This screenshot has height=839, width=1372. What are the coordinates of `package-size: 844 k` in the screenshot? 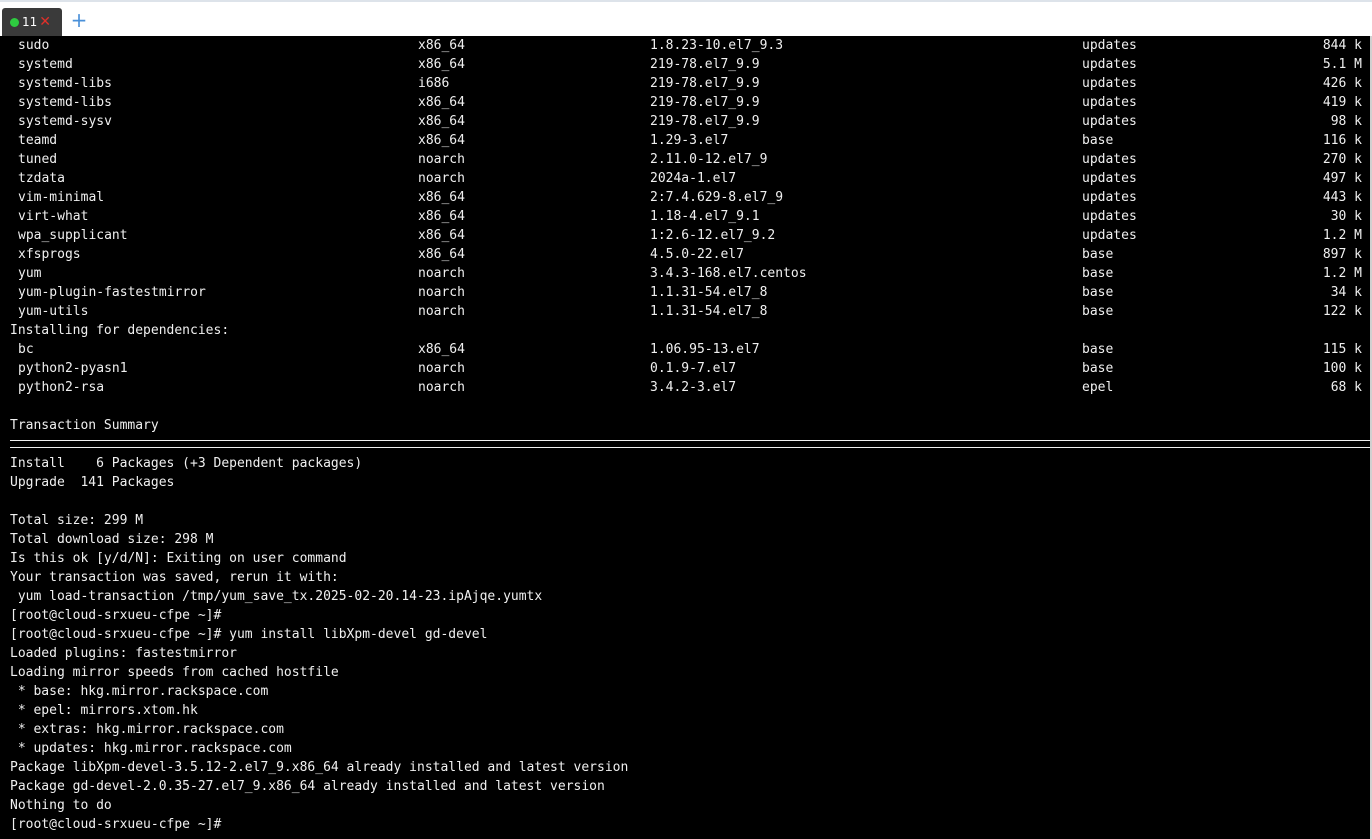 It's located at (1342, 45).